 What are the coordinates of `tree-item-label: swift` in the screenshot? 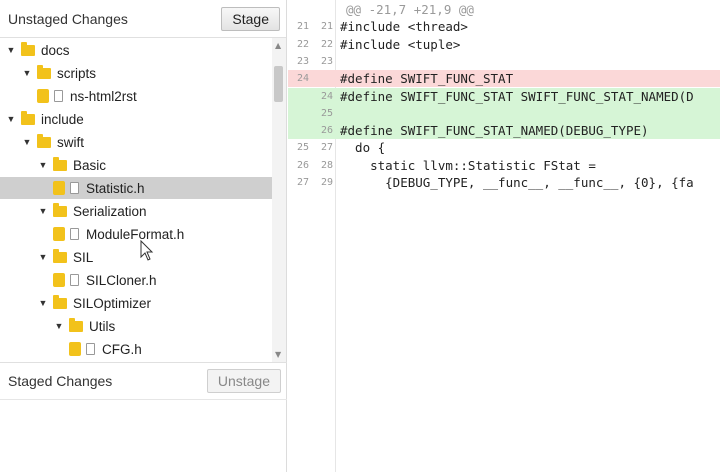 It's located at (70, 142).